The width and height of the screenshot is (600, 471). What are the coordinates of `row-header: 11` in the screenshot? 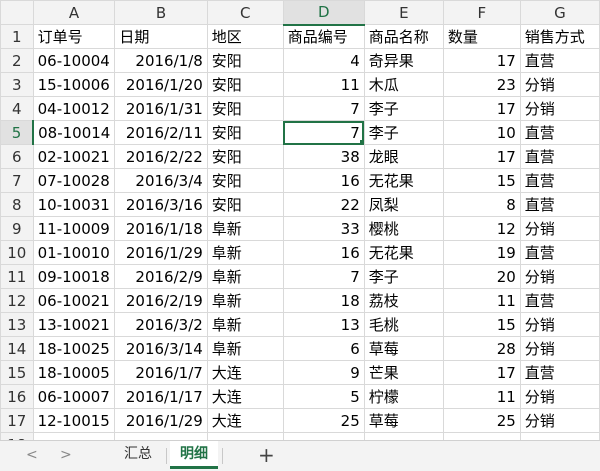 It's located at (17, 276).